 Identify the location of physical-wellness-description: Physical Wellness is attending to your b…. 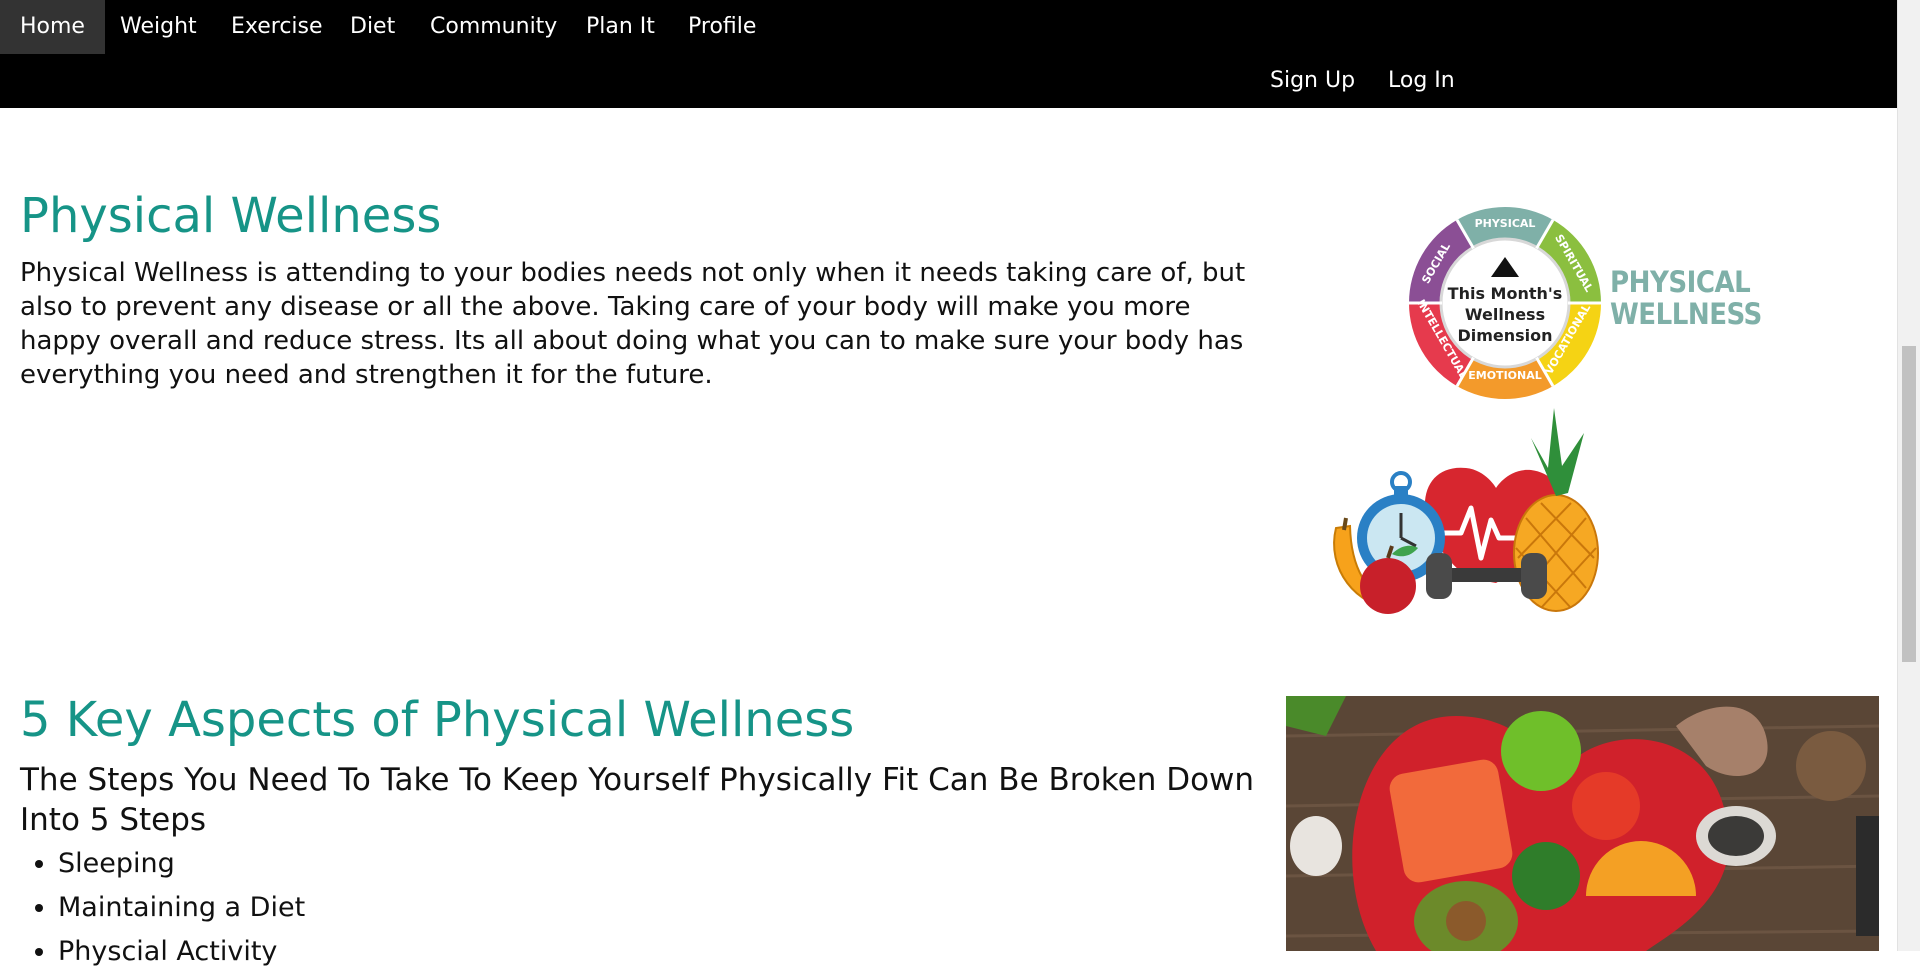
(633, 324).